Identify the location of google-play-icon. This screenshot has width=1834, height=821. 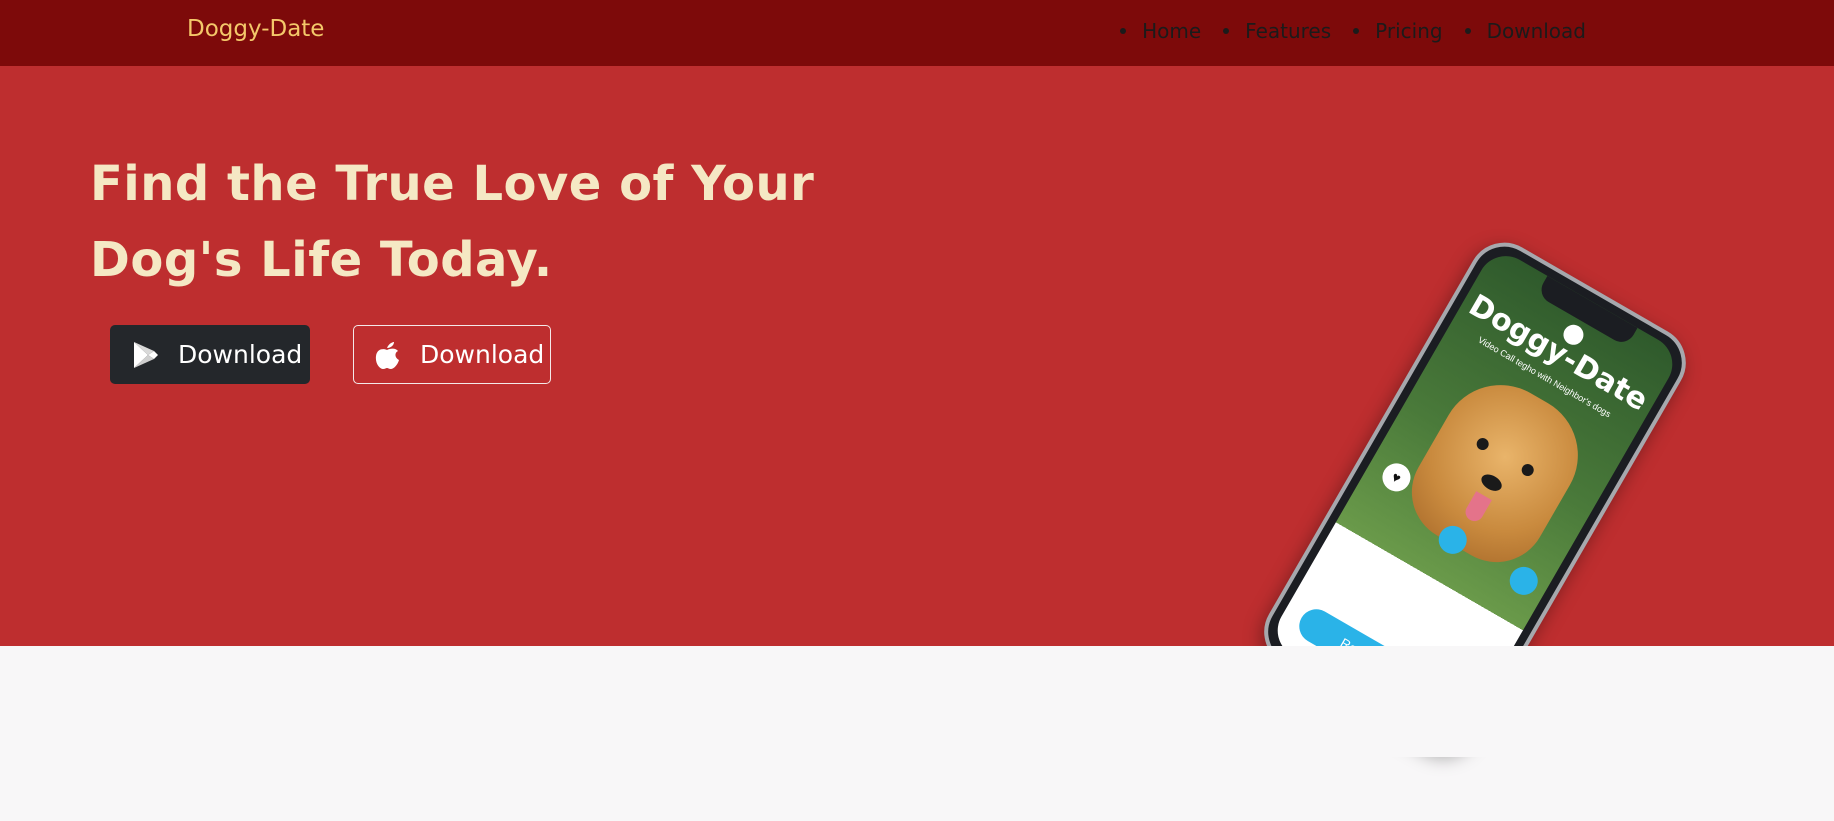
(145, 355).